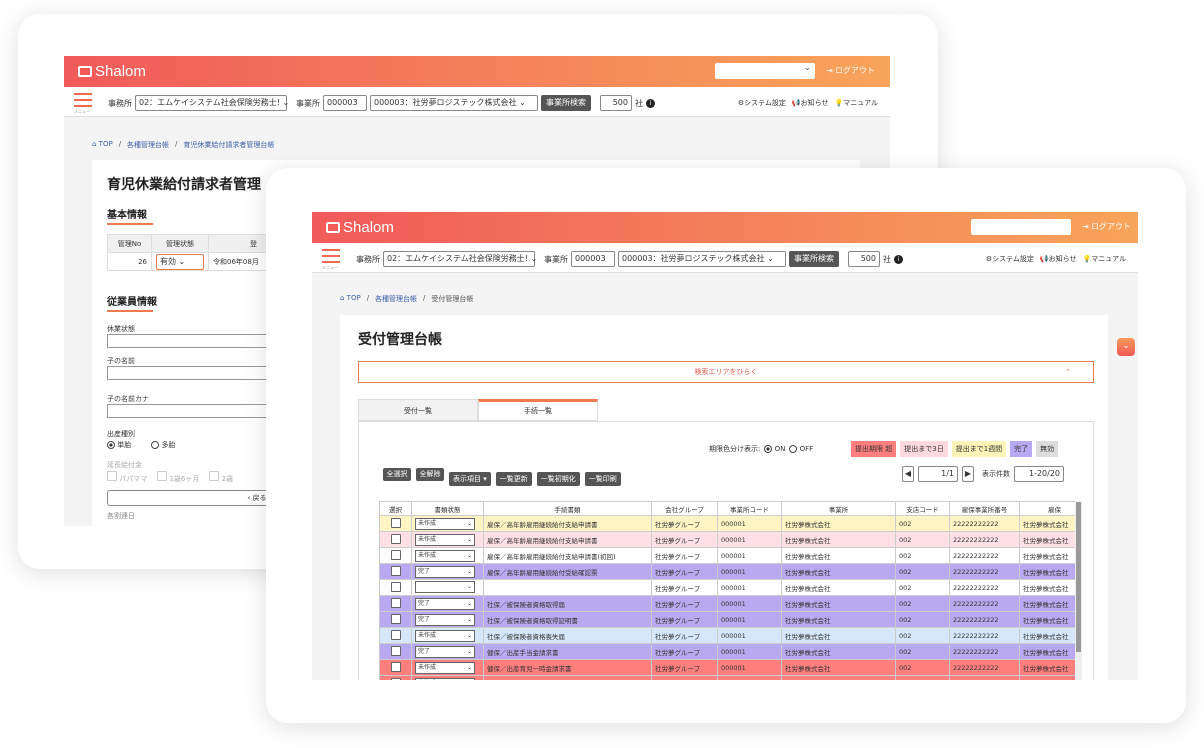  I want to click on next-page-button: ▶, so click(968, 474).